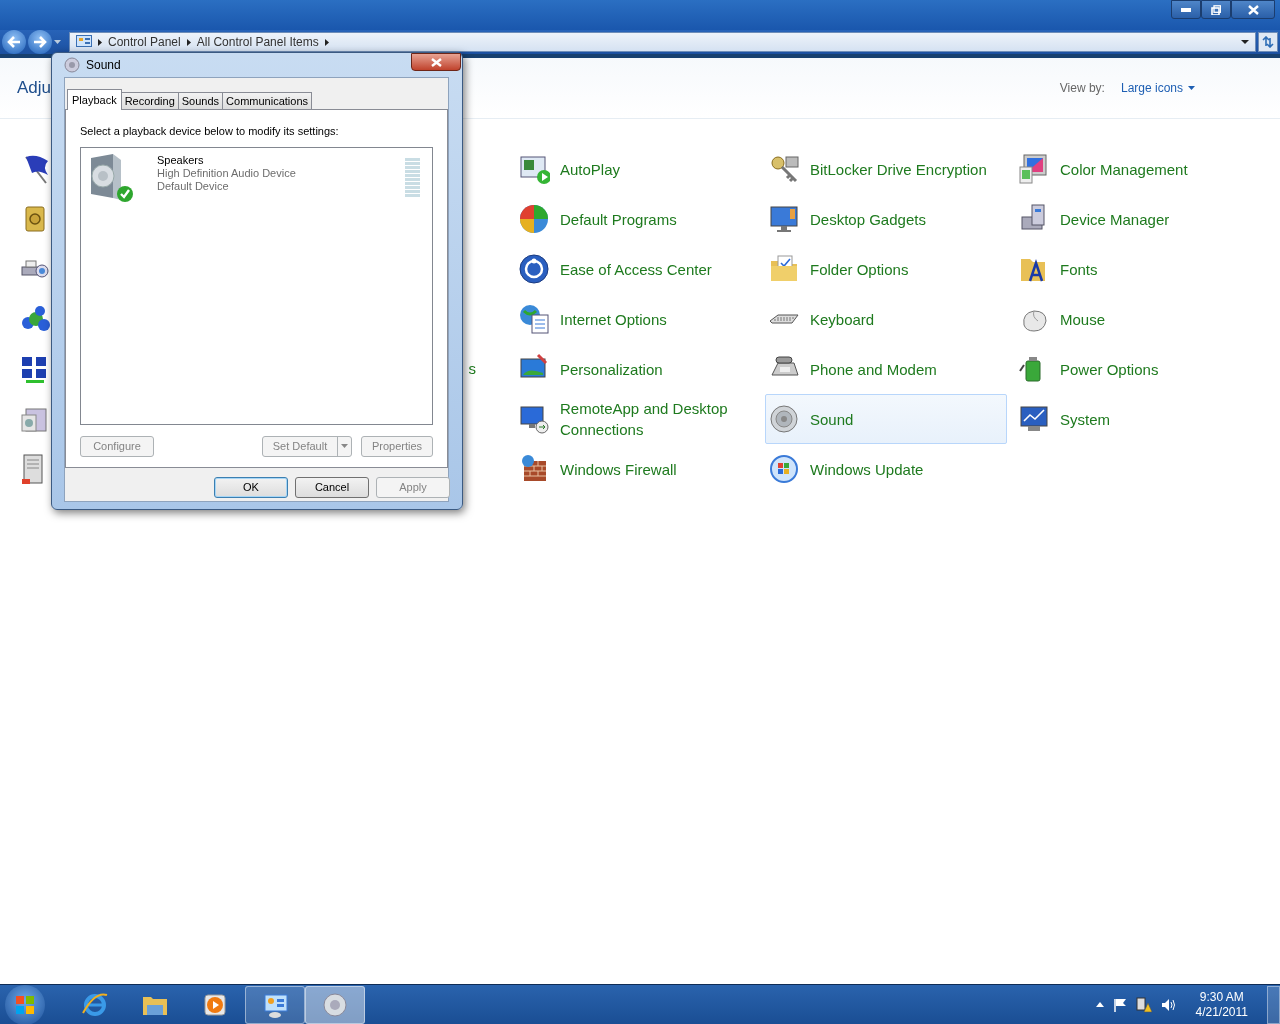  I want to click on device-name: Speakers, so click(181, 160).